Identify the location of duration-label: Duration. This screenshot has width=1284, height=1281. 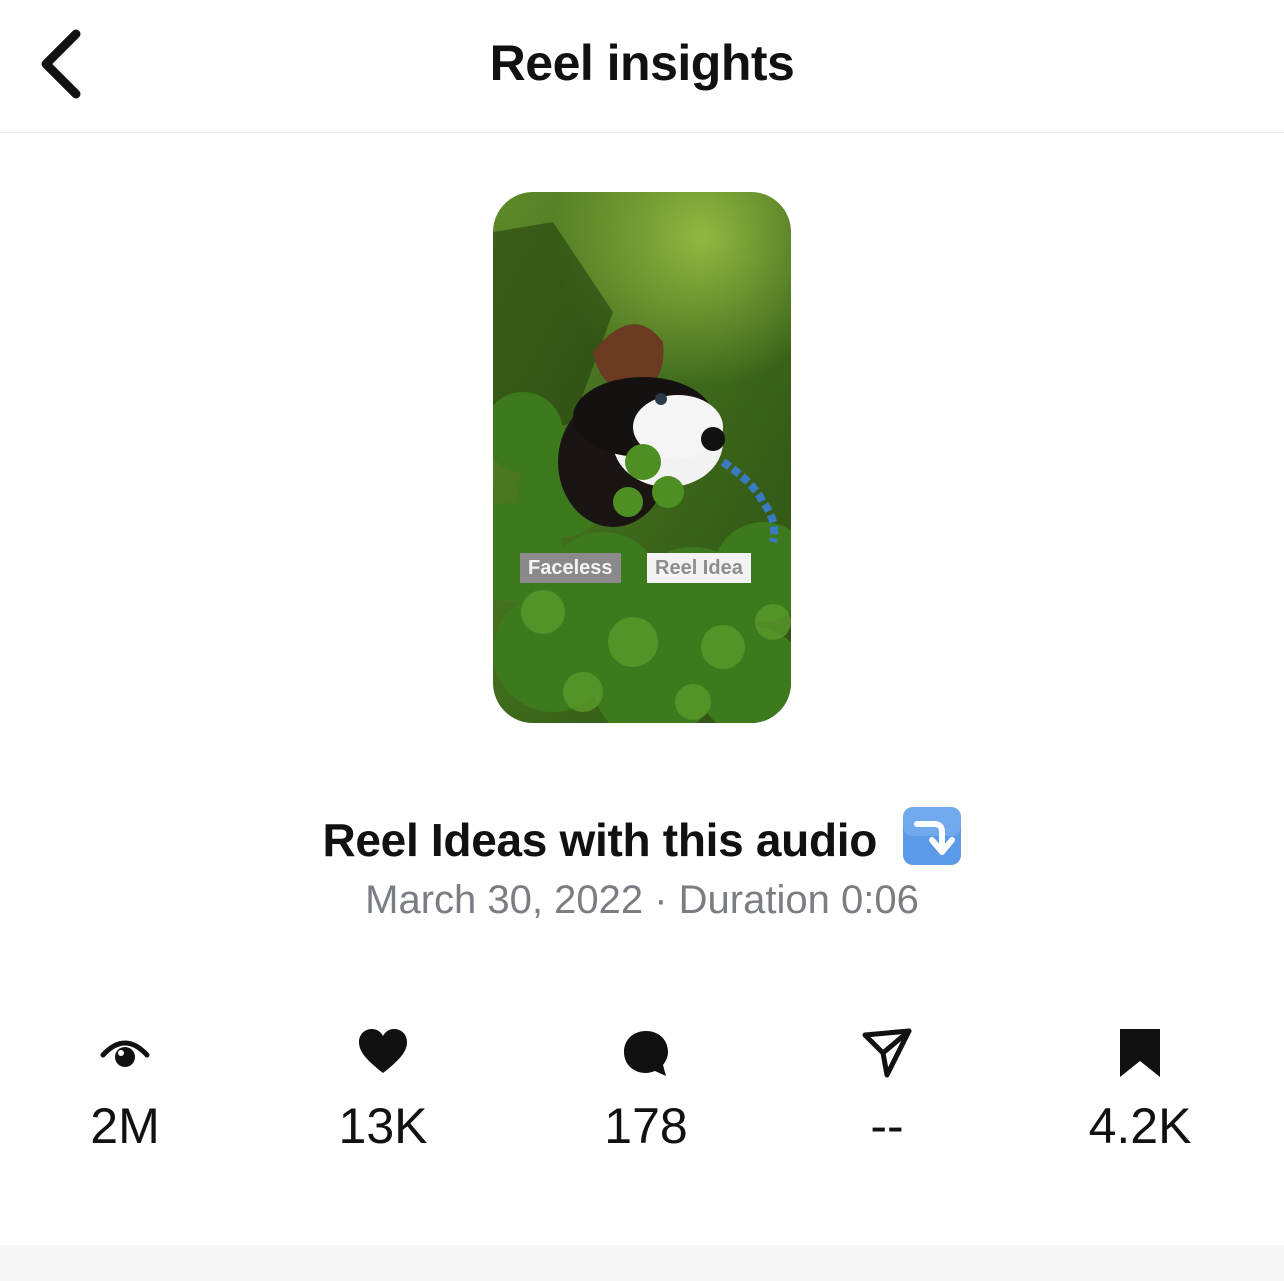
(754, 900).